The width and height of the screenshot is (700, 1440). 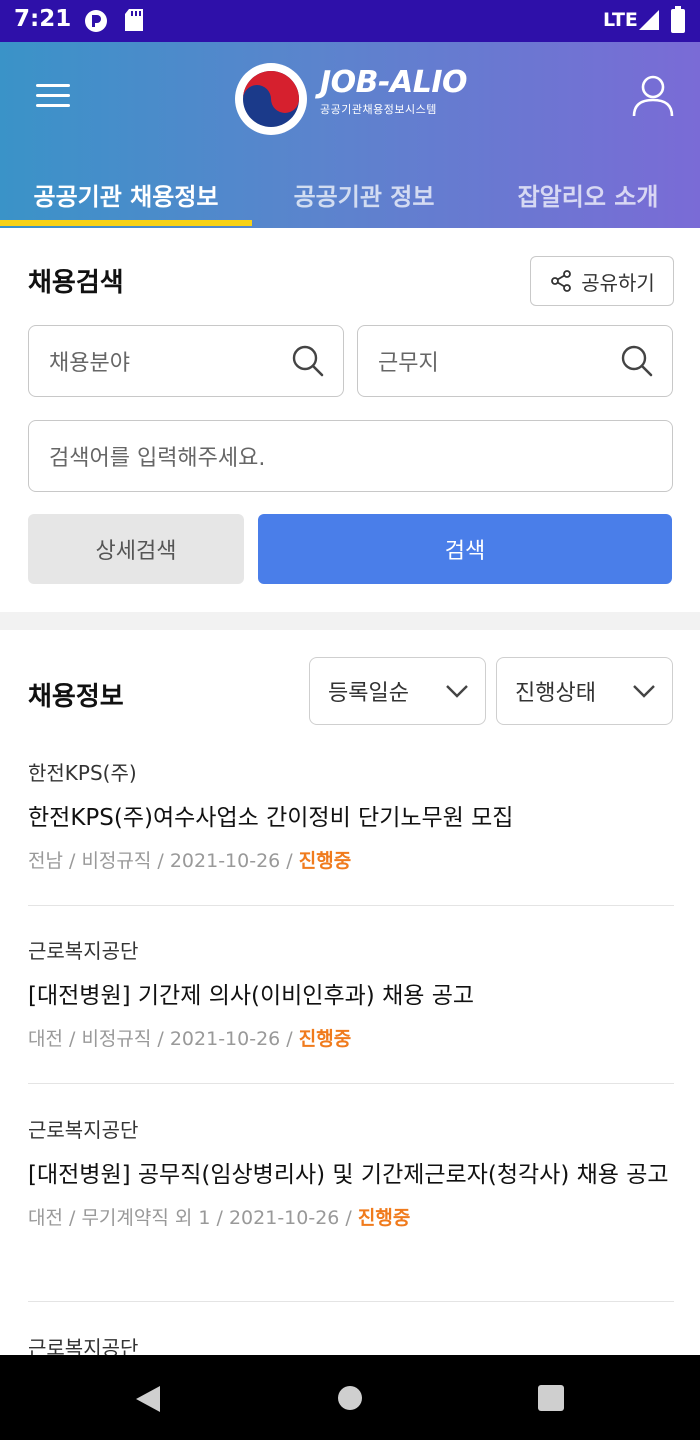 I want to click on sort-dropdown: 등록일순, so click(x=397, y=691).